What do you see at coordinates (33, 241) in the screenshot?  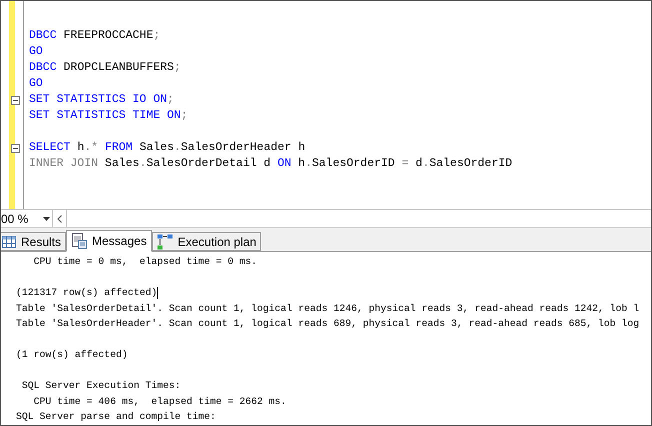 I see `tab: Results` at bounding box center [33, 241].